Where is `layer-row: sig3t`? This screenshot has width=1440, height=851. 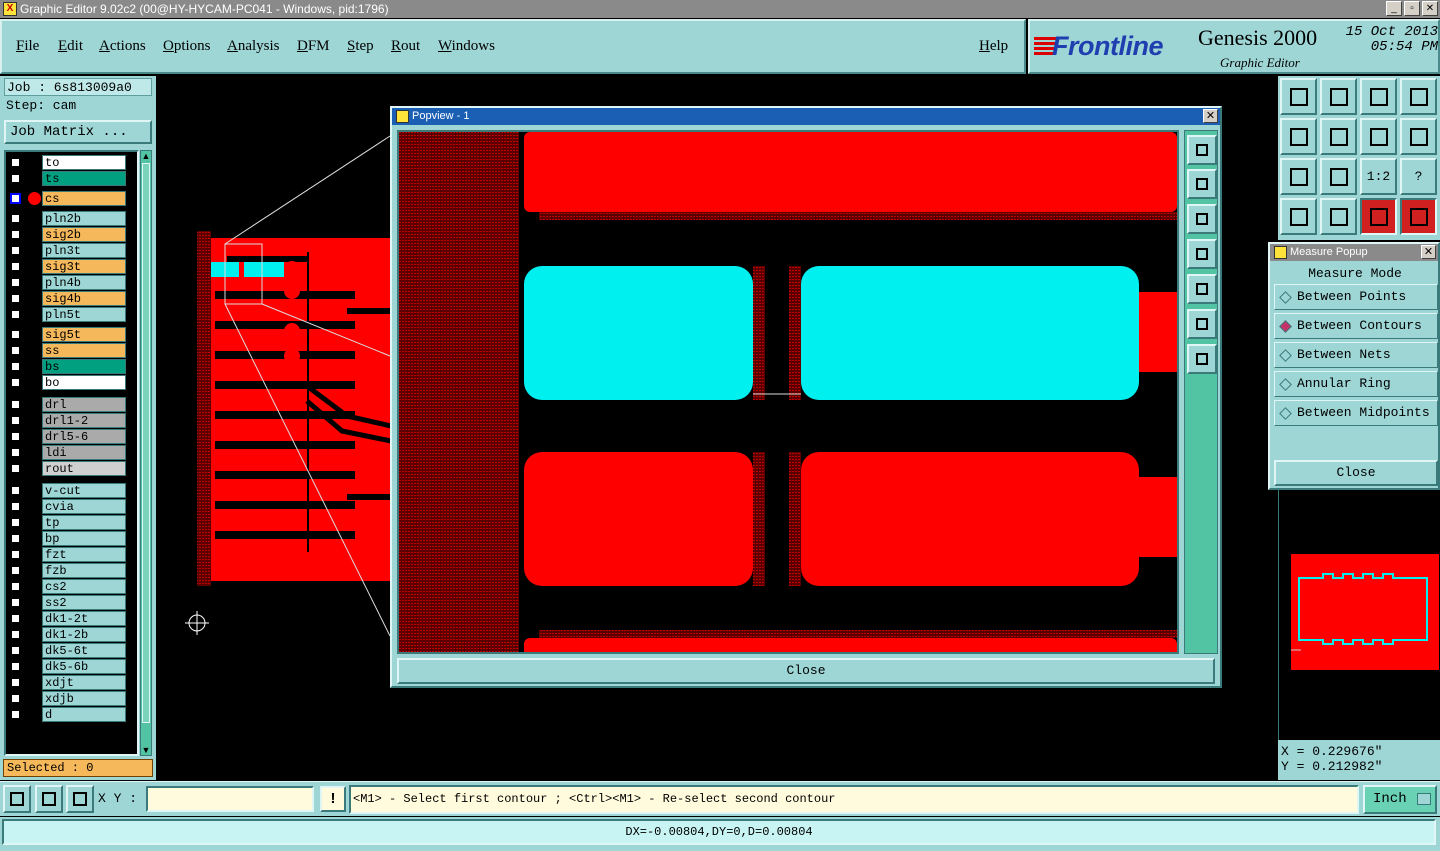 layer-row: sig3t is located at coordinates (68, 266).